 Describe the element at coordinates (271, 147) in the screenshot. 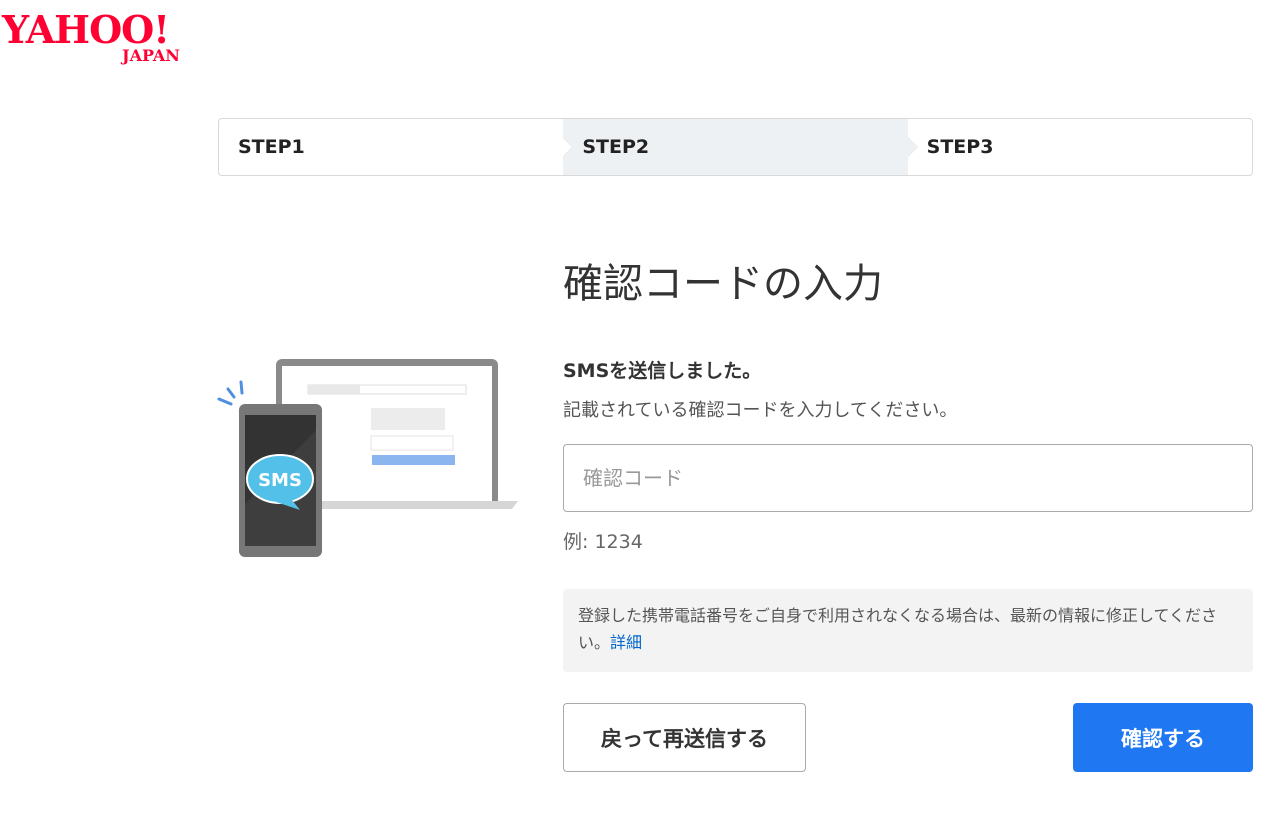

I see `step-1-label: STEP1` at that location.